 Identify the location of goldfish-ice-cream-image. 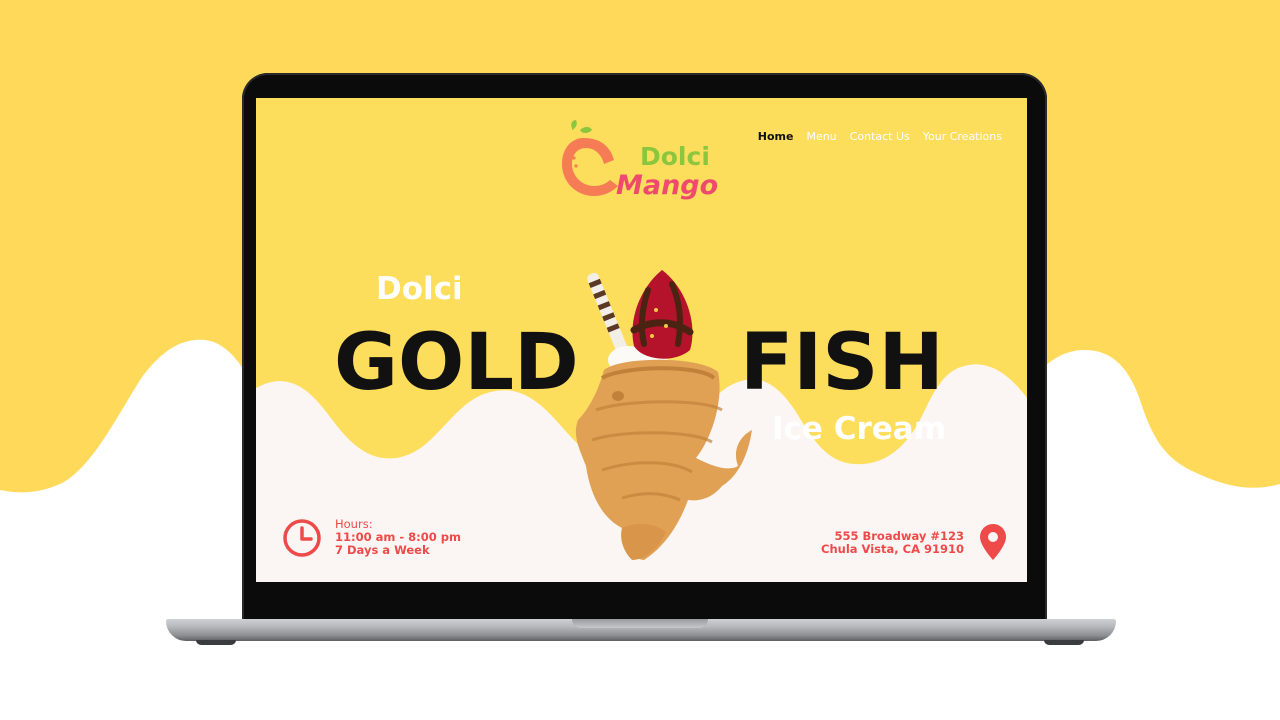
(663, 415).